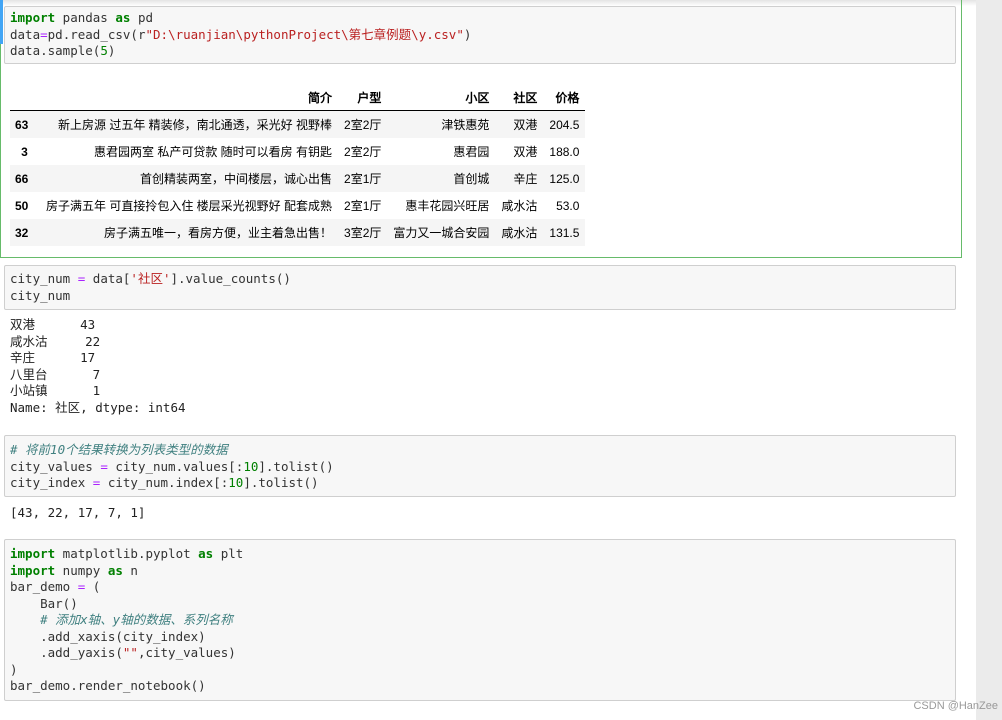 The height and width of the screenshot is (720, 1002). What do you see at coordinates (479, 18) in the screenshot?
I see `code-line: import pandas as pd` at bounding box center [479, 18].